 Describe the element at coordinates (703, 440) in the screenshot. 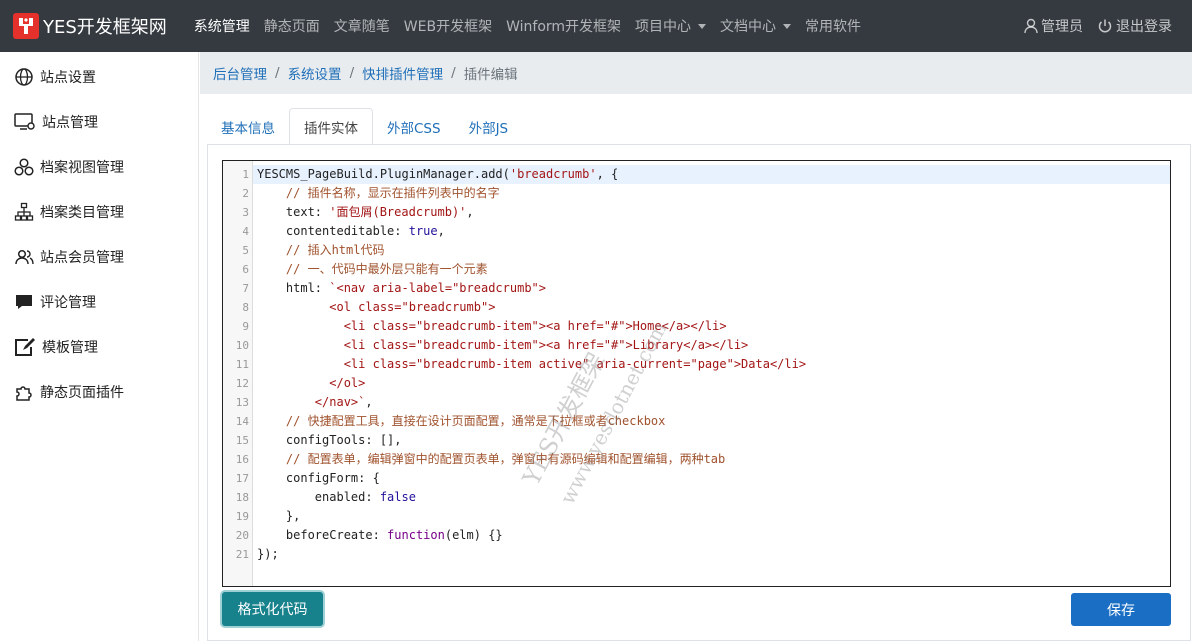

I see `code-line: 15 configTools: [],` at that location.